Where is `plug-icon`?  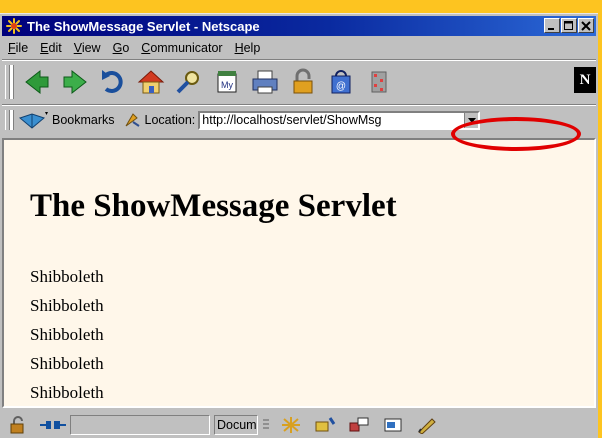 plug-icon is located at coordinates (53, 425).